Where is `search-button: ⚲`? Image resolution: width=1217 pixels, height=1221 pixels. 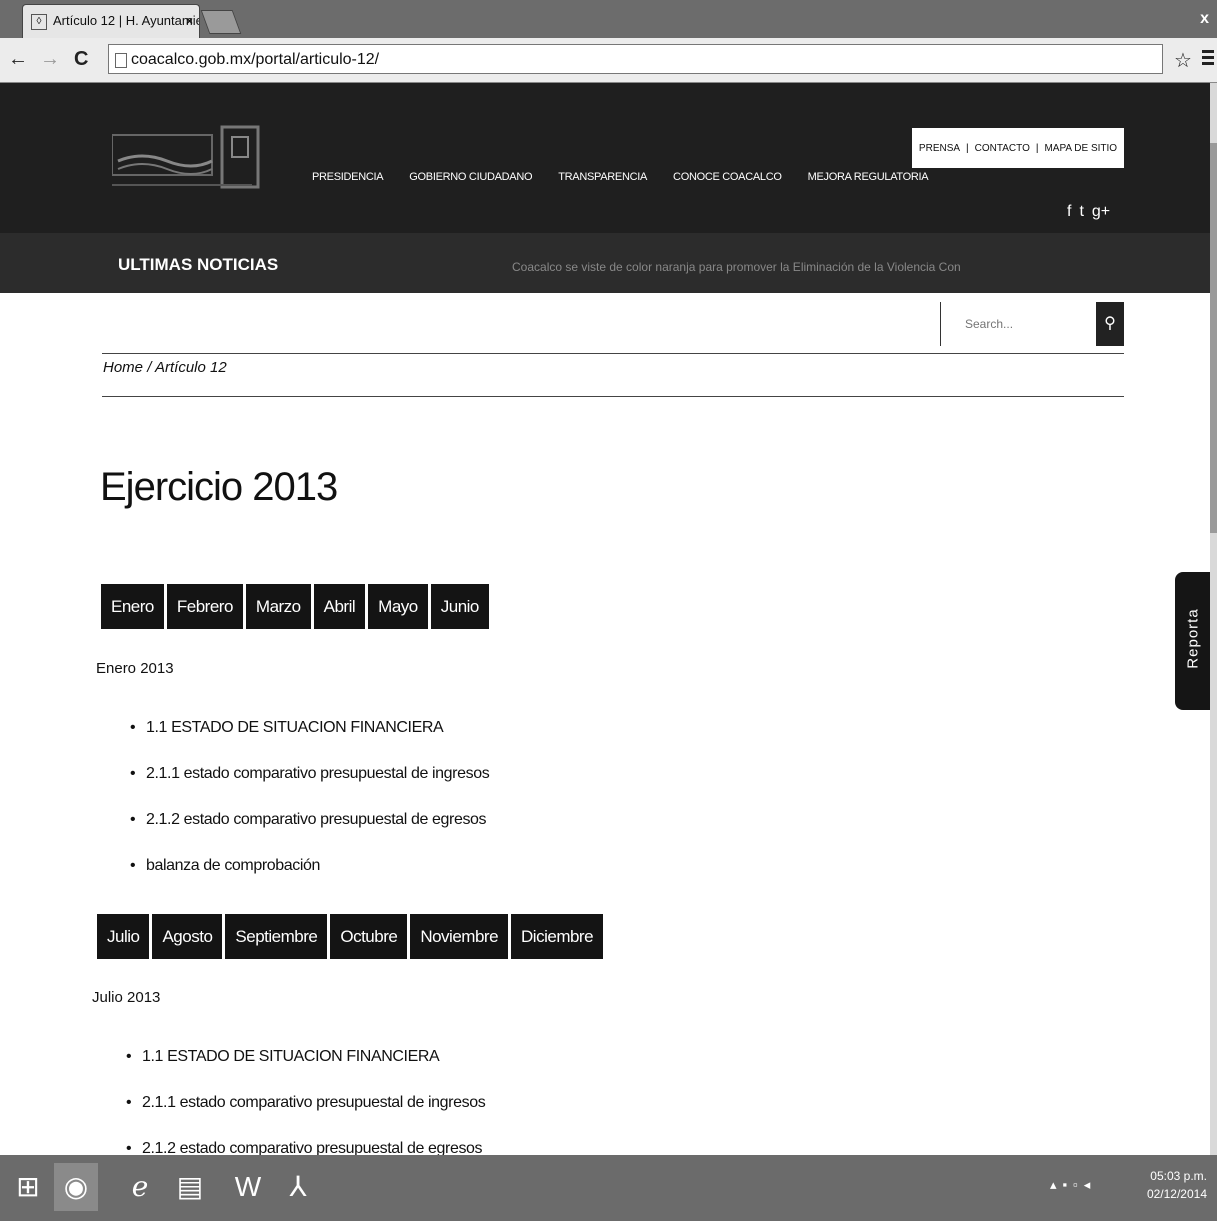
search-button: ⚲ is located at coordinates (1110, 324).